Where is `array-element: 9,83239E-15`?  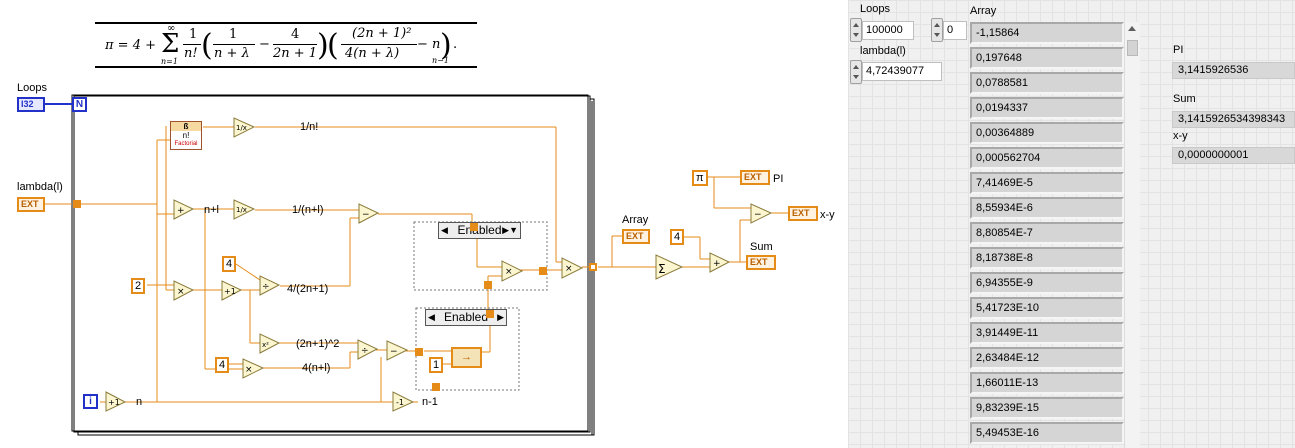
array-element: 9,83239E-15 is located at coordinates (1047, 408).